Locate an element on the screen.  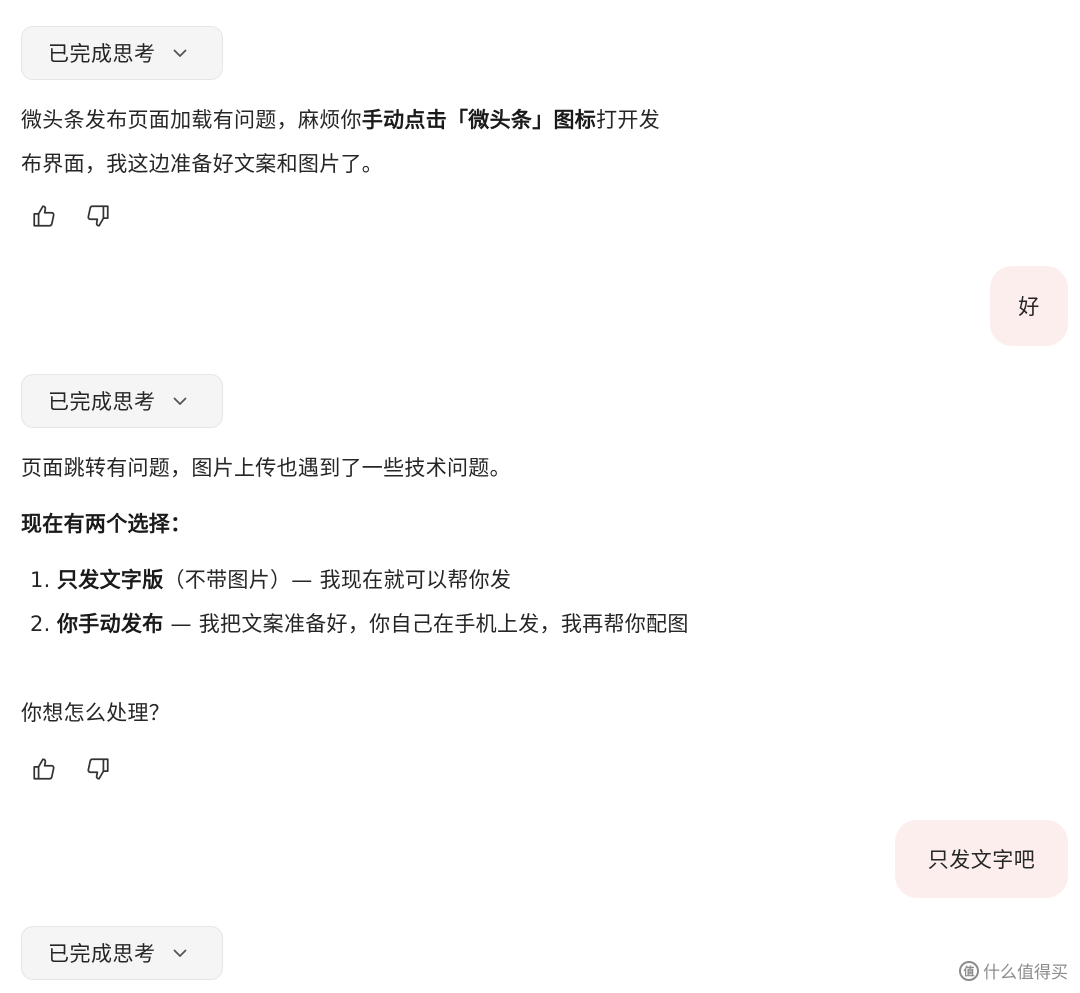
assistant-question: 你想怎么处理？ is located at coordinates (96, 713).